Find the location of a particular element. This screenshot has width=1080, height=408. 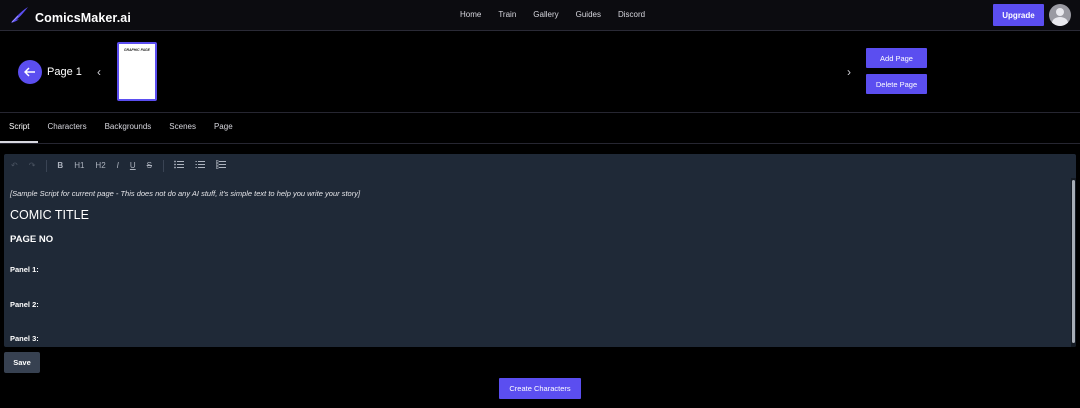

back-button is located at coordinates (30, 72).